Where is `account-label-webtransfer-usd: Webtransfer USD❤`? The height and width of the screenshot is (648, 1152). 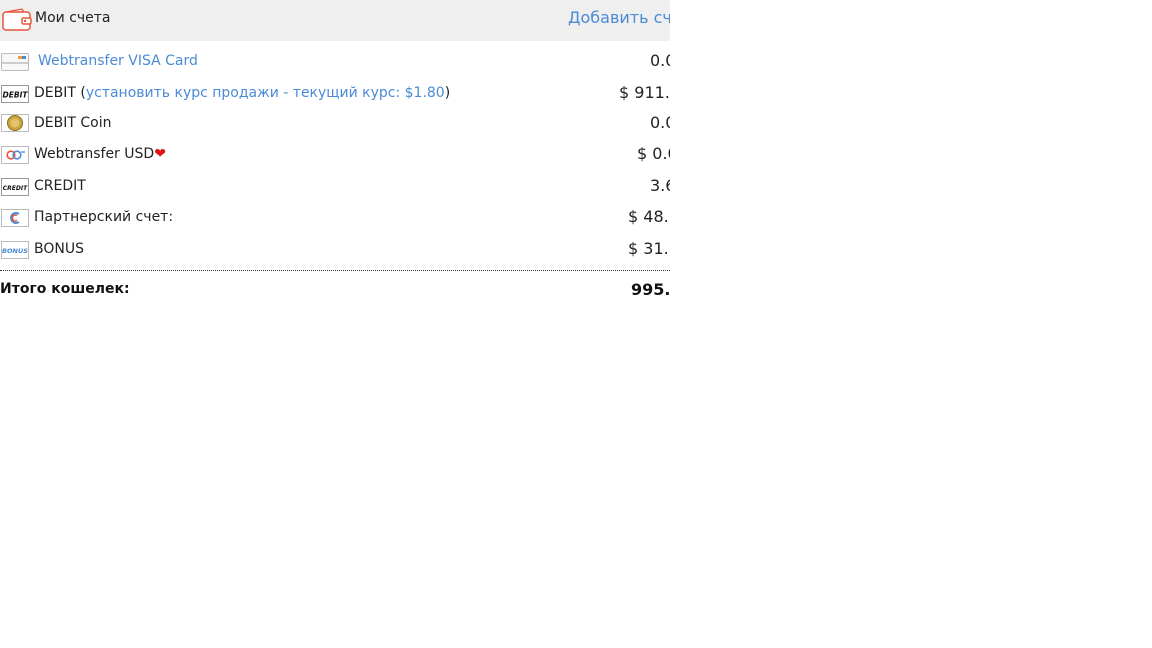
account-label-webtransfer-usd: Webtransfer USD❤ is located at coordinates (100, 154).